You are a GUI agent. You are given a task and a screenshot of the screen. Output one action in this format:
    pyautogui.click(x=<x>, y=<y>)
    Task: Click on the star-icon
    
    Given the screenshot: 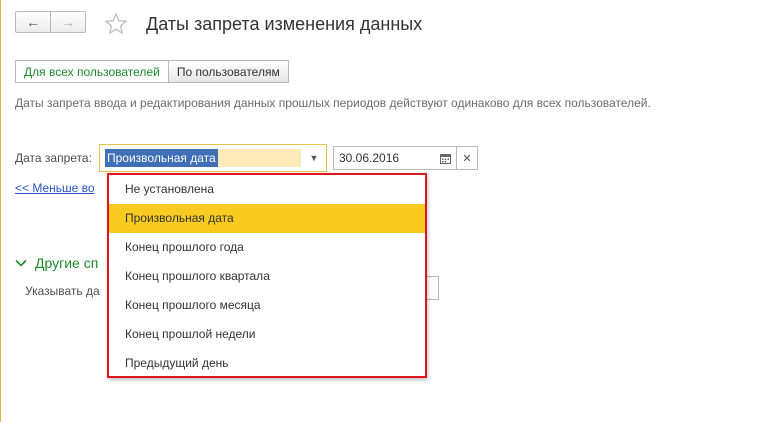 What is the action you would take?
    pyautogui.click(x=116, y=24)
    